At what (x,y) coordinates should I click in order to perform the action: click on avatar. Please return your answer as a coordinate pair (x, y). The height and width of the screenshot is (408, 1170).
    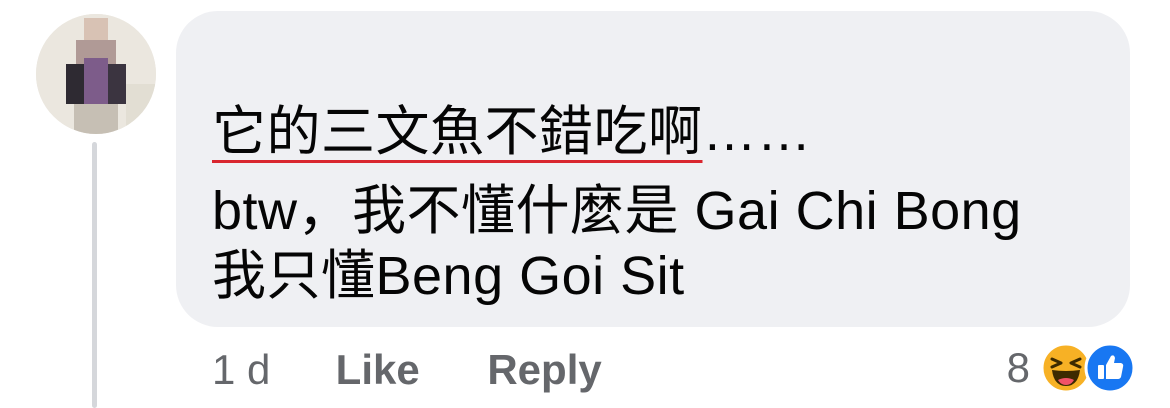
    Looking at the image, I should click on (96, 74).